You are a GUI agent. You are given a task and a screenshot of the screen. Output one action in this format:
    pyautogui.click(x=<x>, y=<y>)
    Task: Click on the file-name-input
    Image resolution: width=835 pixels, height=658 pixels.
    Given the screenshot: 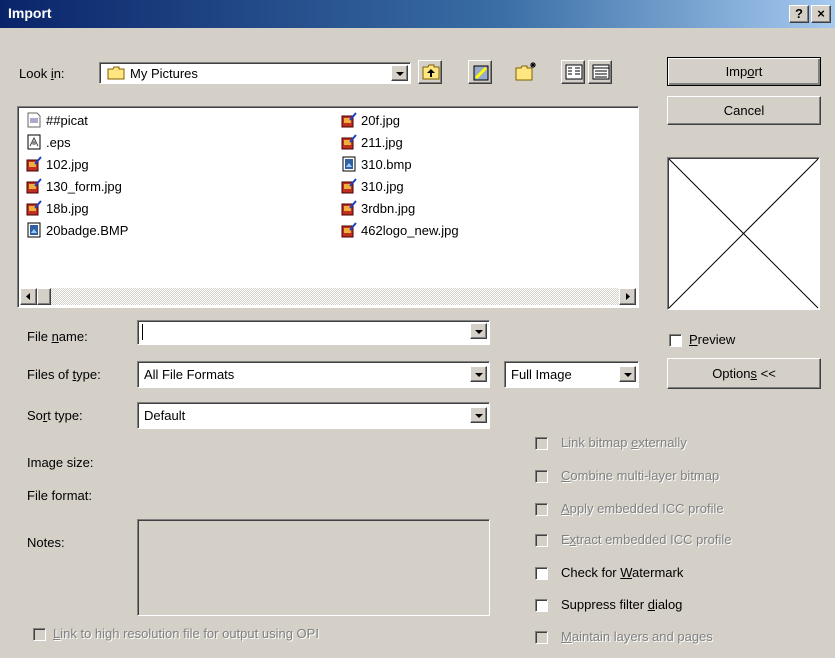 What is the action you would take?
    pyautogui.click(x=313, y=332)
    